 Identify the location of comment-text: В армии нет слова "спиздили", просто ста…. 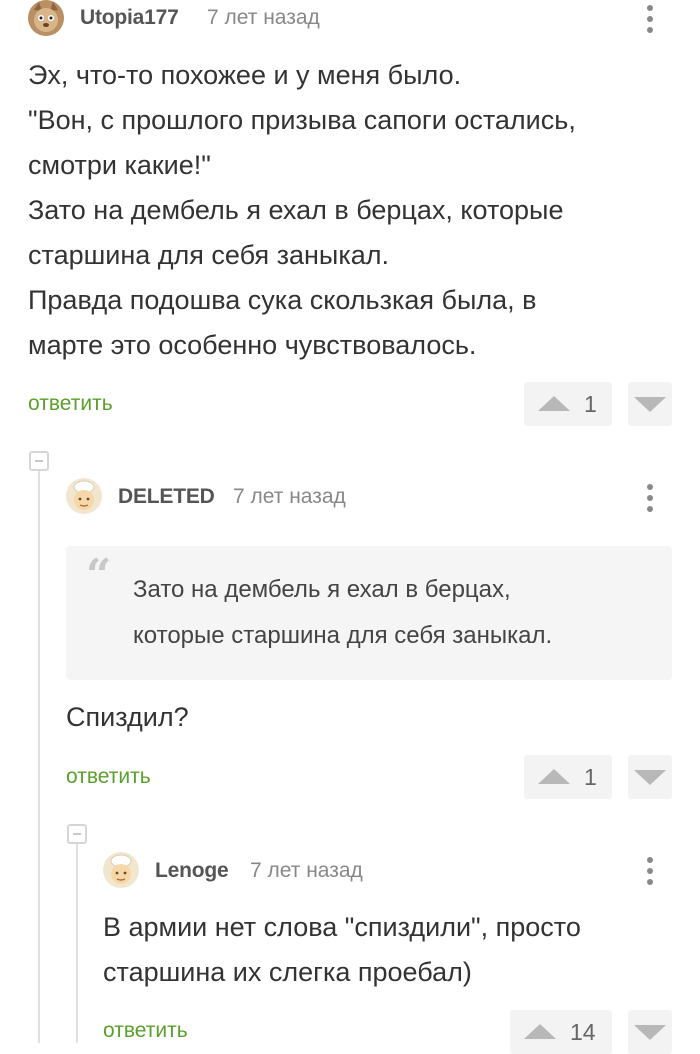
(342, 949).